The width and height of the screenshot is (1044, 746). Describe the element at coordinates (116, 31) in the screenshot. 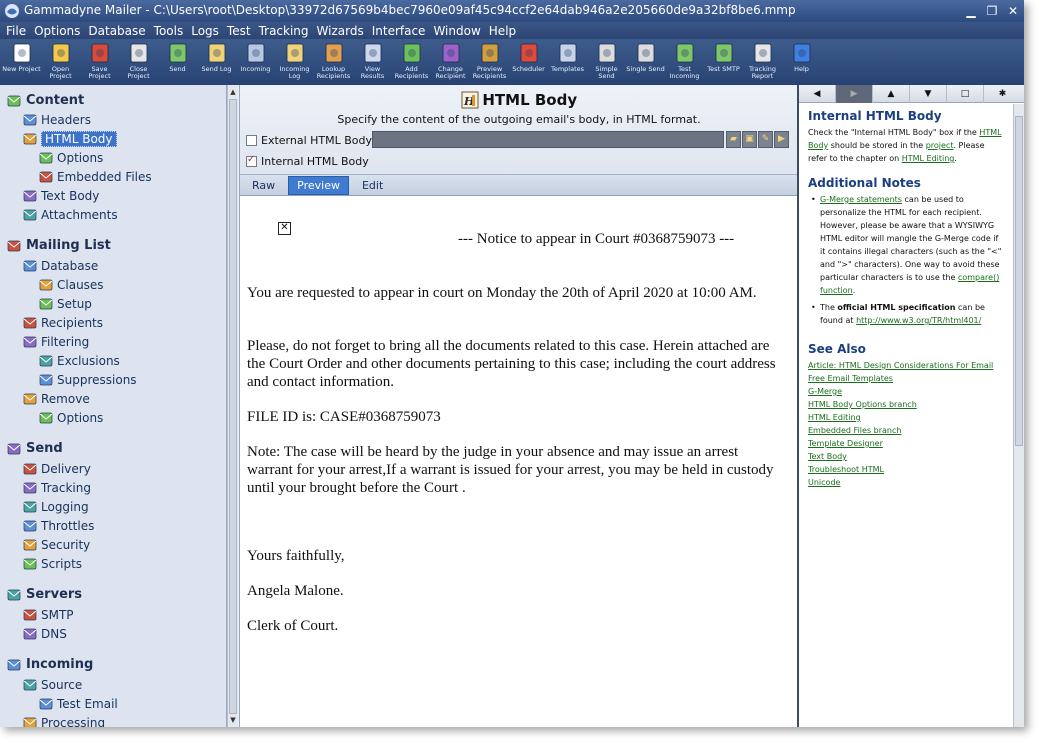

I see `menu-database: Database` at that location.